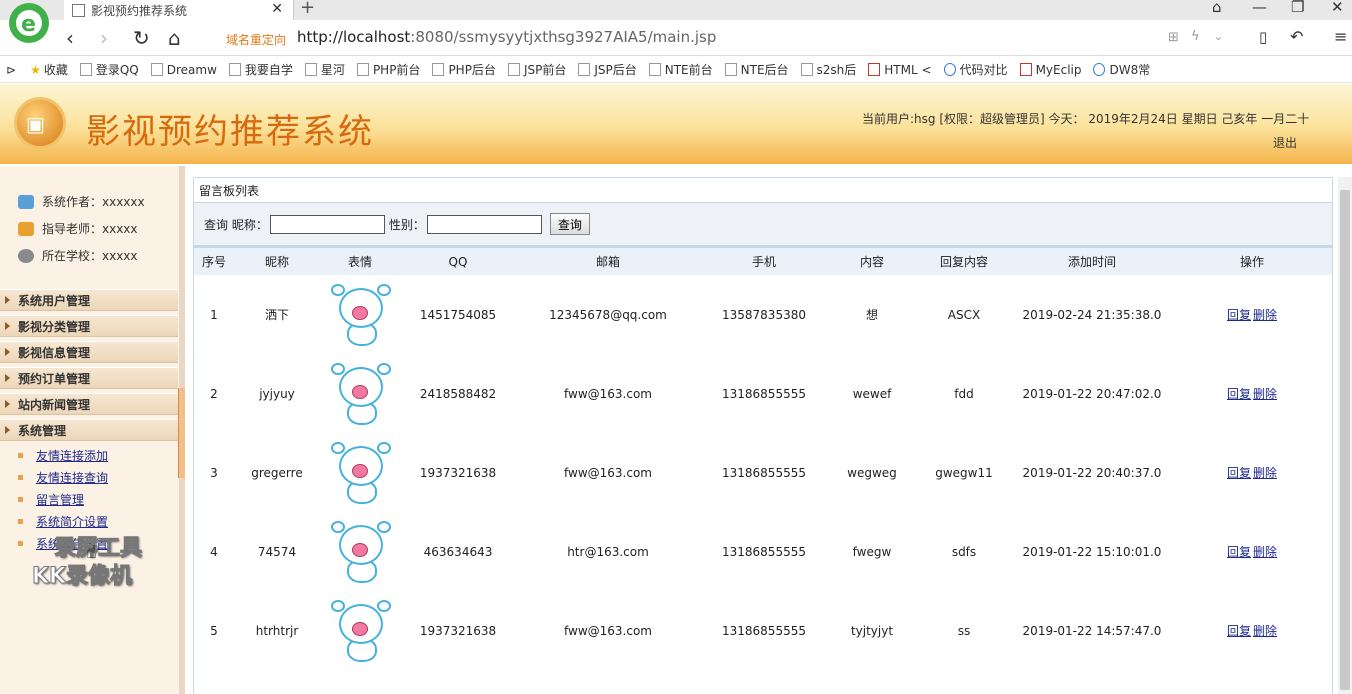 The height and width of the screenshot is (694, 1352). What do you see at coordinates (214, 261) in the screenshot?
I see `column-header: 序号` at bounding box center [214, 261].